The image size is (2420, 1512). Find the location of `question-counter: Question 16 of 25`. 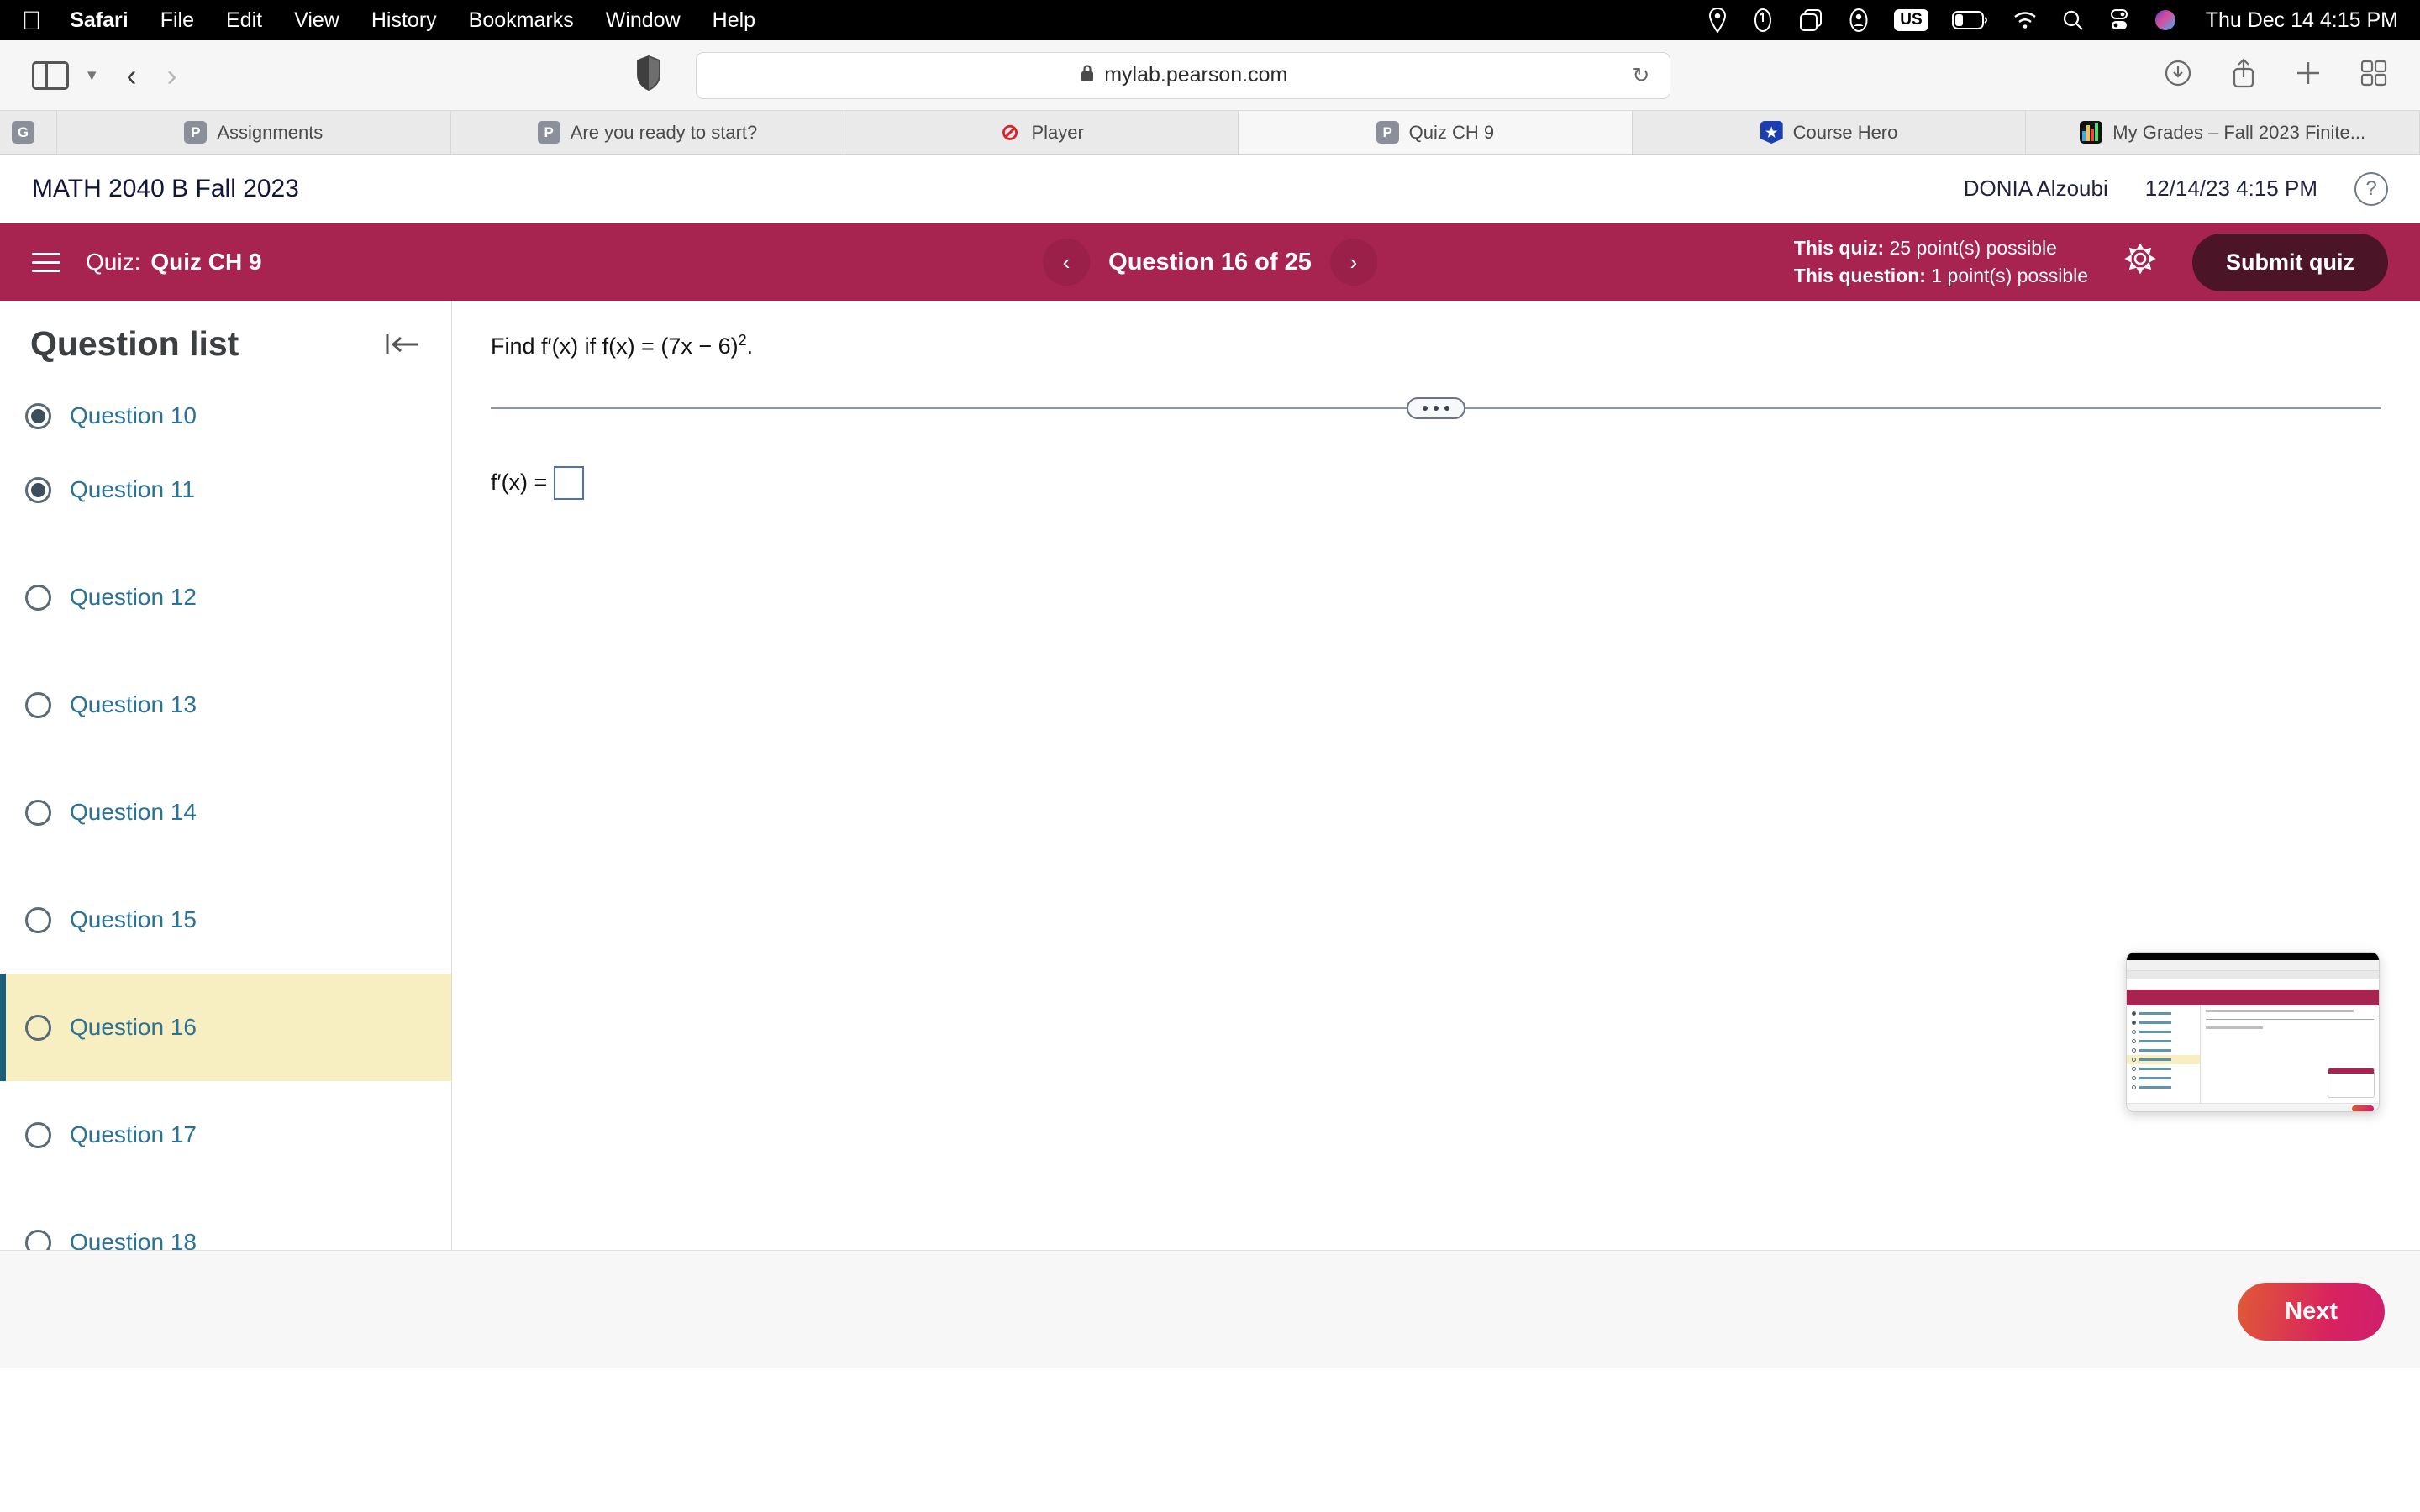

question-counter: Question 16 of 25 is located at coordinates (1210, 262).